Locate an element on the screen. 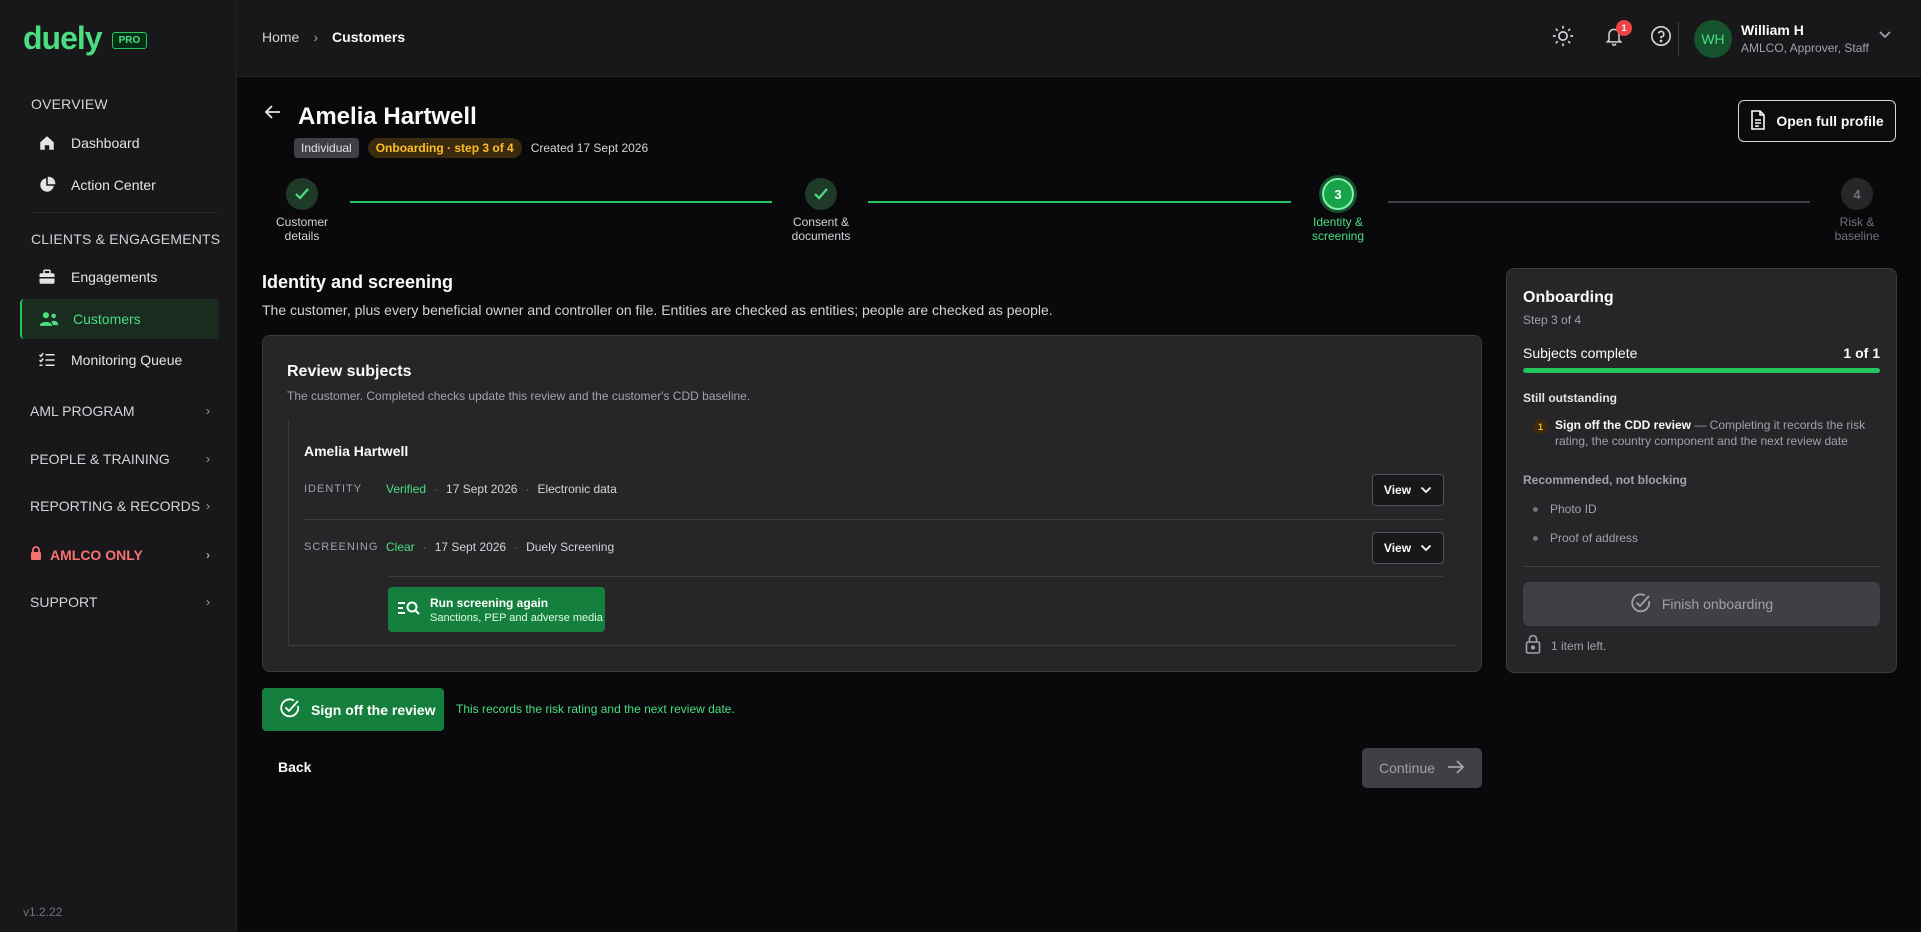 Image resolution: width=1921 pixels, height=932 pixels. brand-name: duely is located at coordinates (63, 38).